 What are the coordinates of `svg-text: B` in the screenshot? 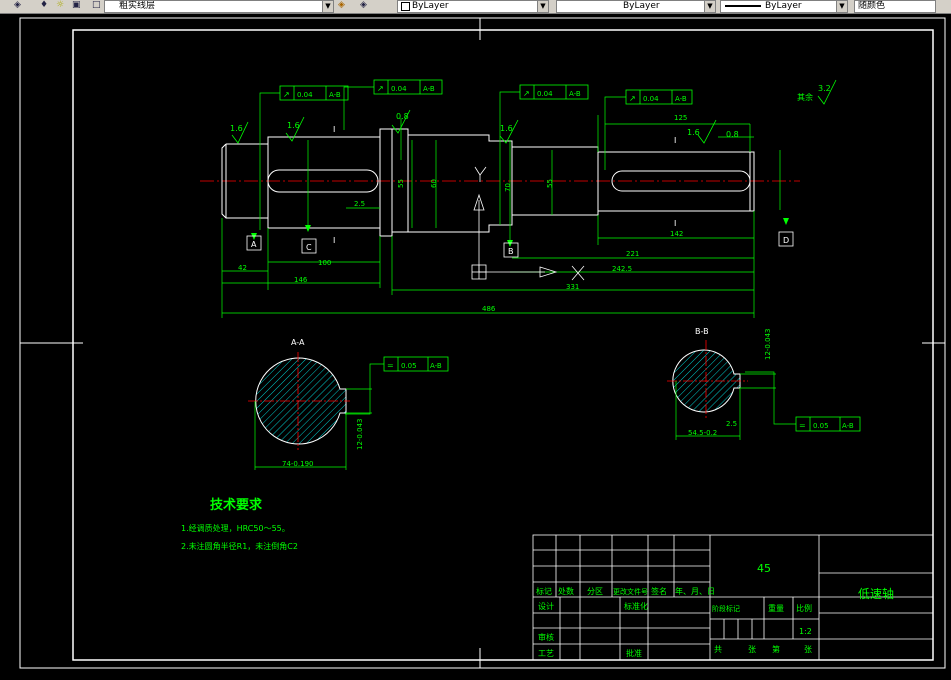 It's located at (511, 251).